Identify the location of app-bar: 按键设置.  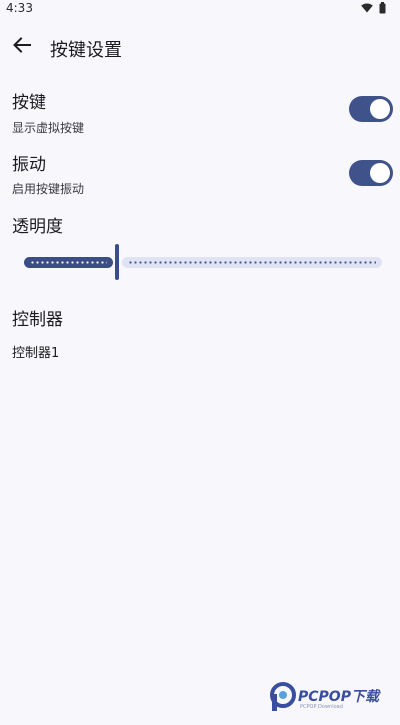
(200, 47).